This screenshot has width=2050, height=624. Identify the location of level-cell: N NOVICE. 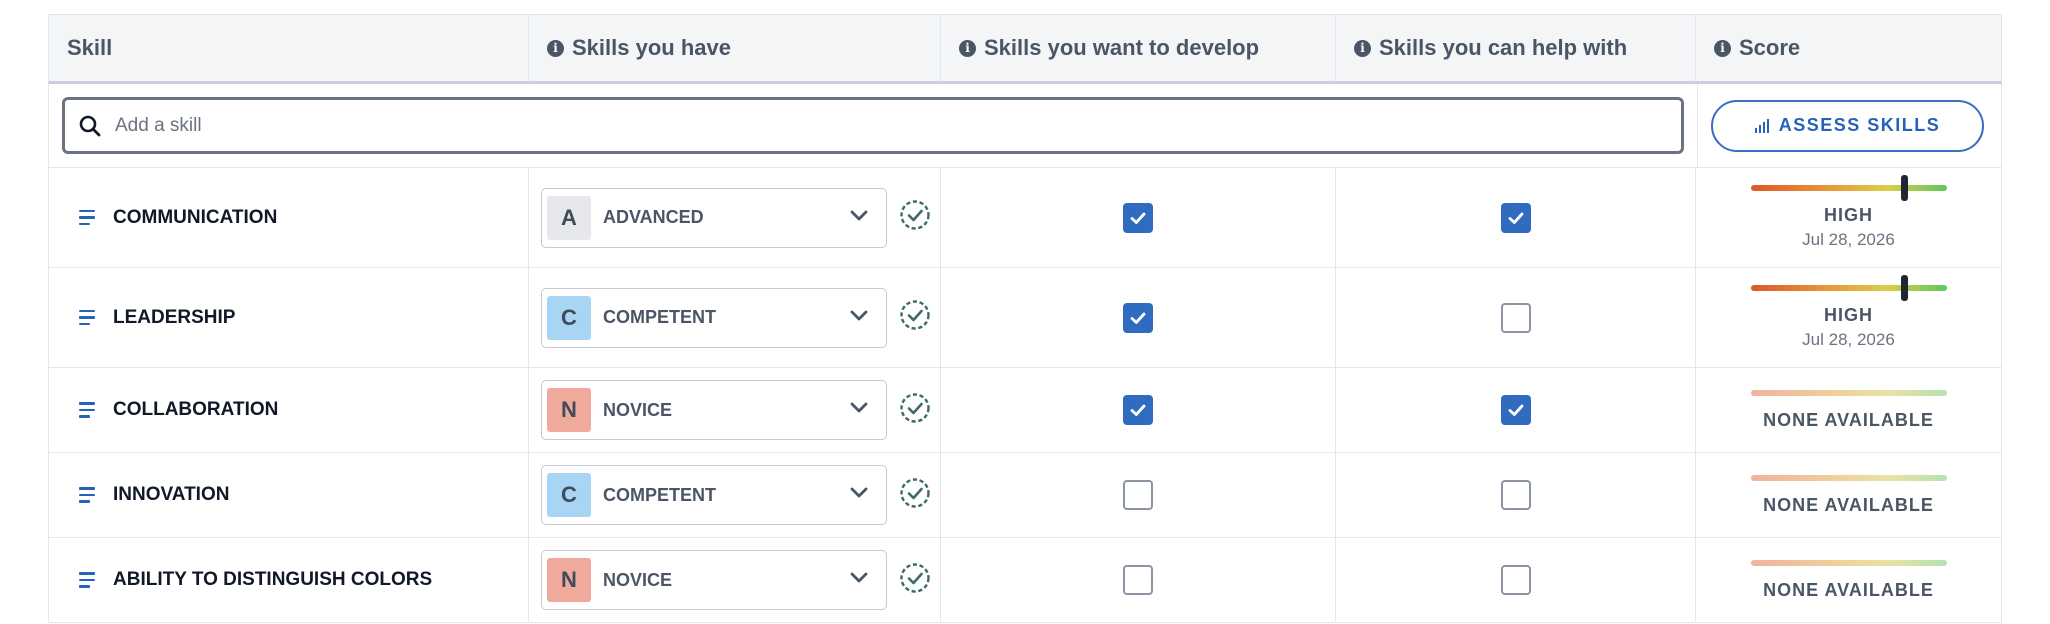
(735, 580).